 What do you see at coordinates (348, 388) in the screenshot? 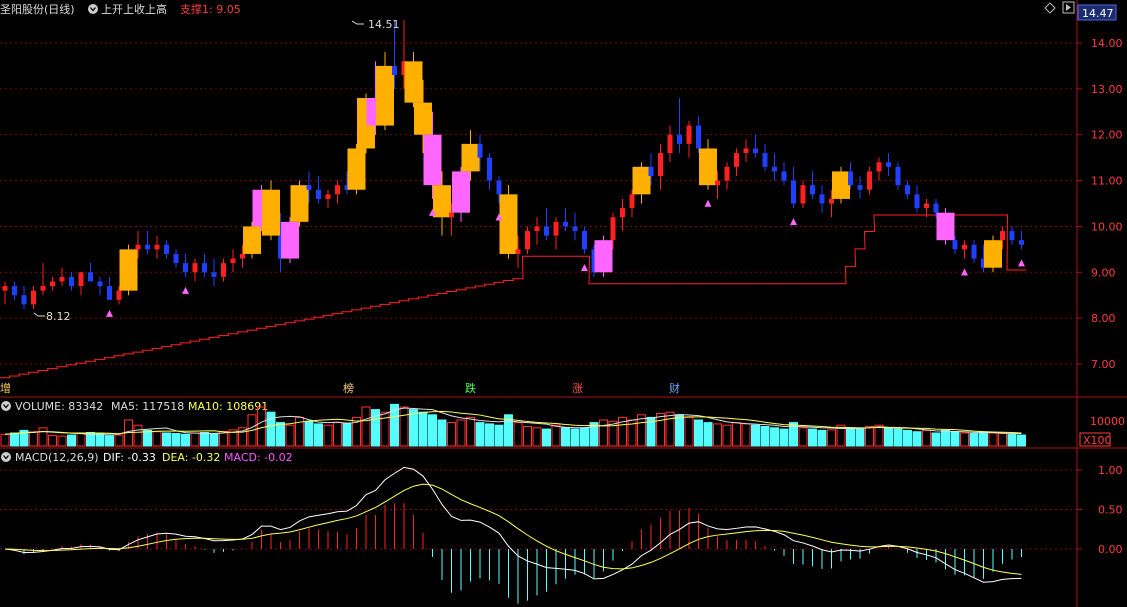
I see `event-marker-bang: 榜` at bounding box center [348, 388].